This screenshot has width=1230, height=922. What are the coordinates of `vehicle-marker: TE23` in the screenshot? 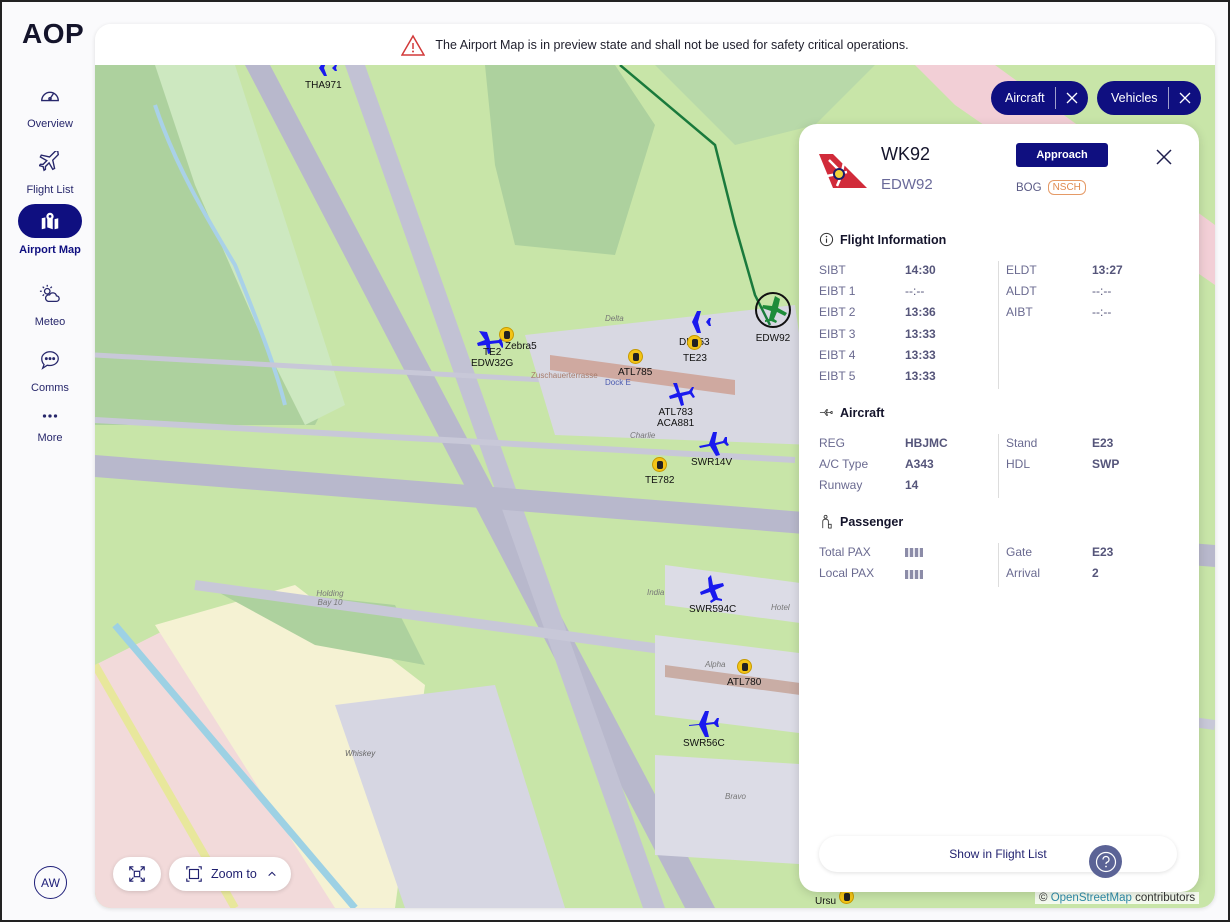 It's located at (695, 349).